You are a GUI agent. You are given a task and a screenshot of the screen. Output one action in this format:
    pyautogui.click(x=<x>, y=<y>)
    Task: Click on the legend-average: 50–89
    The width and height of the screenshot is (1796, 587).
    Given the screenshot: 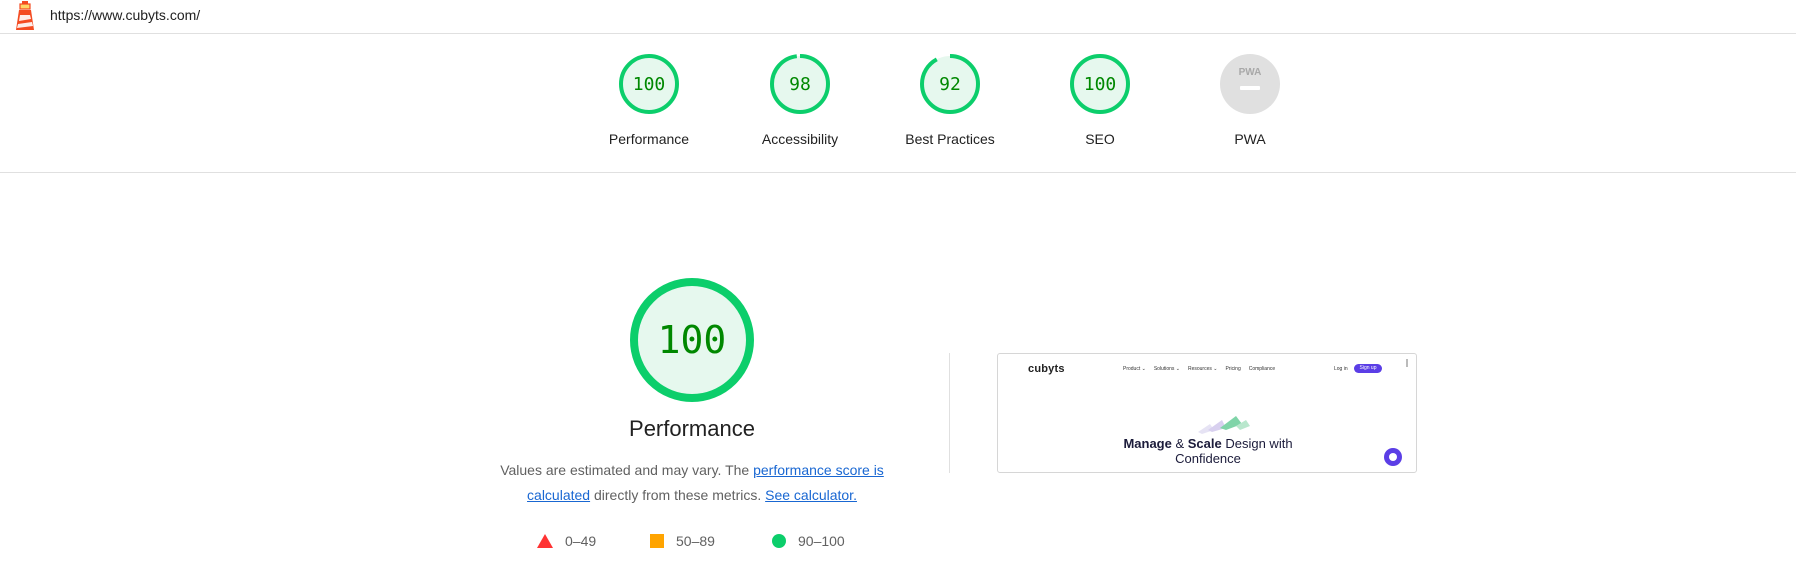 What is the action you would take?
    pyautogui.click(x=682, y=541)
    